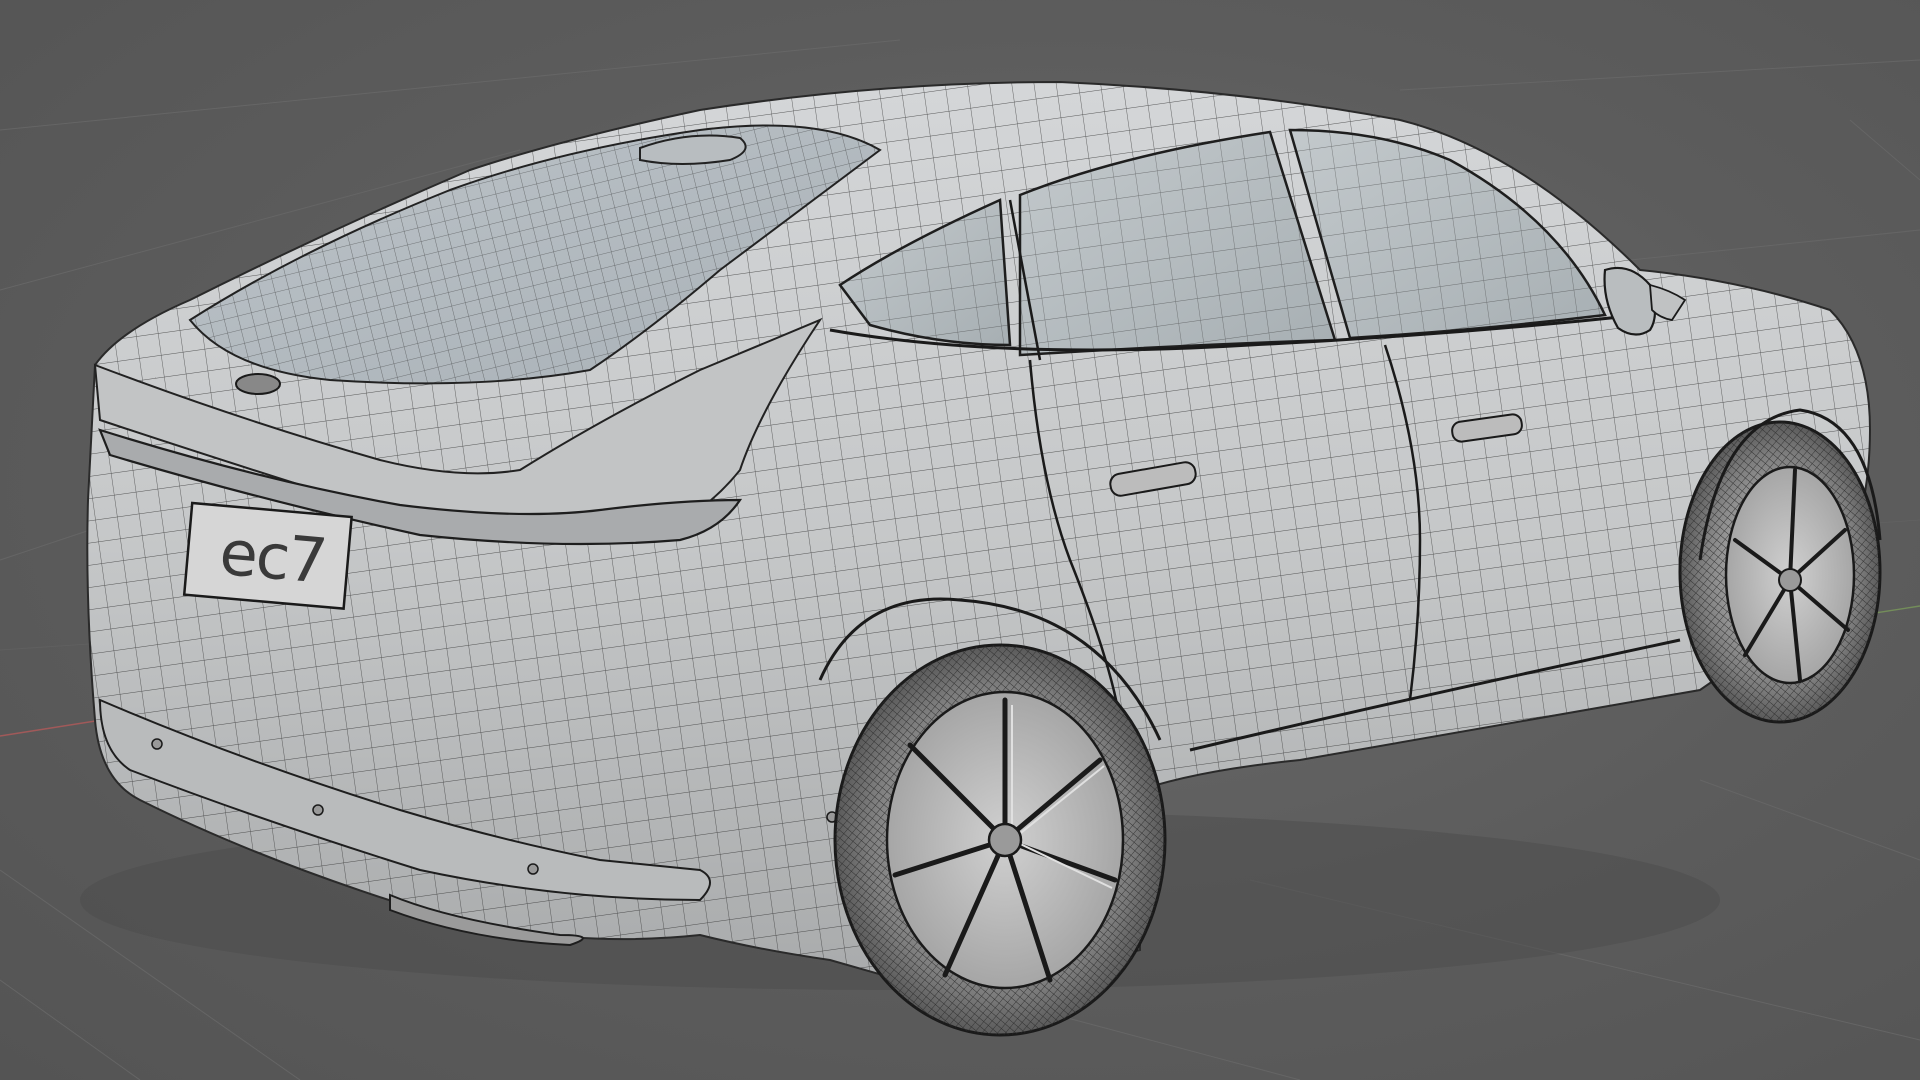 This screenshot has width=1920, height=1080. I want to click on license-plate: ec7, so click(267, 555).